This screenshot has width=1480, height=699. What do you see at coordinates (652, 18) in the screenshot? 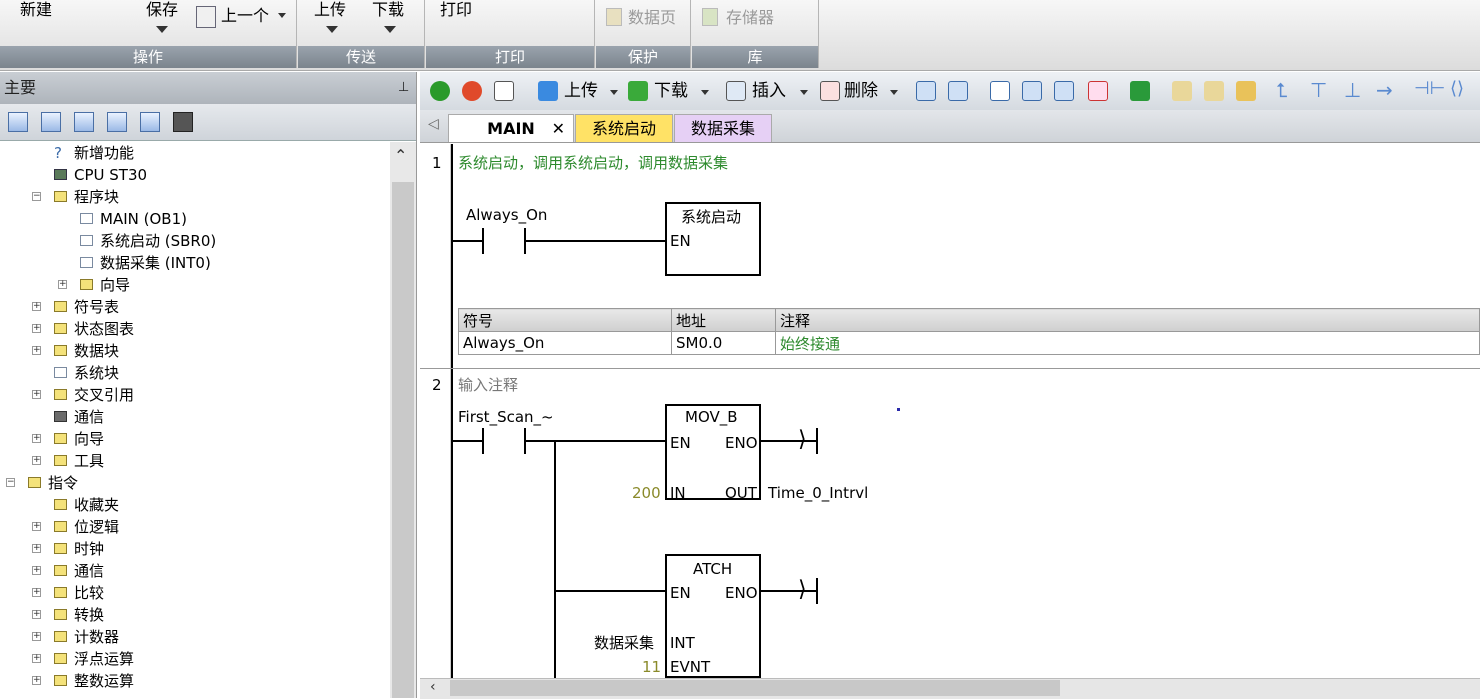
I see `data-page-button: 数据页` at bounding box center [652, 18].